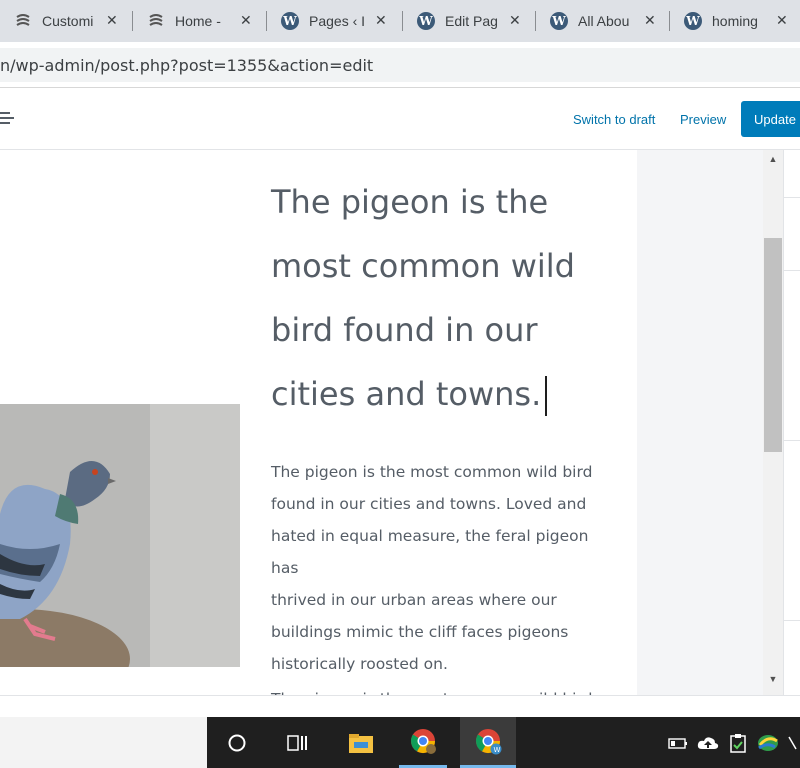 The width and height of the screenshot is (800, 768). What do you see at coordinates (423, 742) in the screenshot?
I see `chrome-icon` at bounding box center [423, 742].